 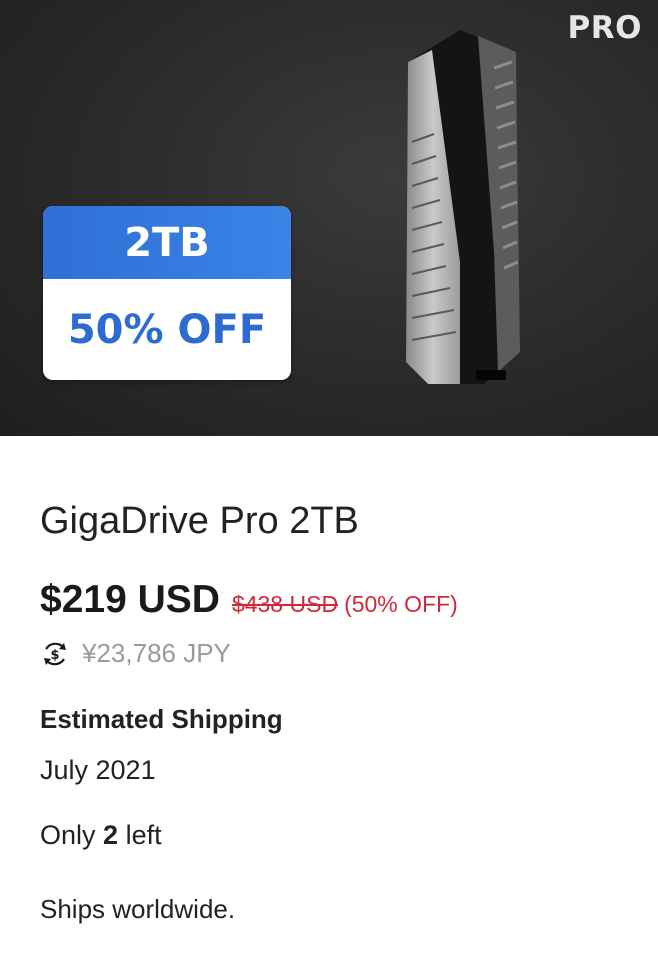 I want to click on pro-tag: PRO, so click(x=604, y=28).